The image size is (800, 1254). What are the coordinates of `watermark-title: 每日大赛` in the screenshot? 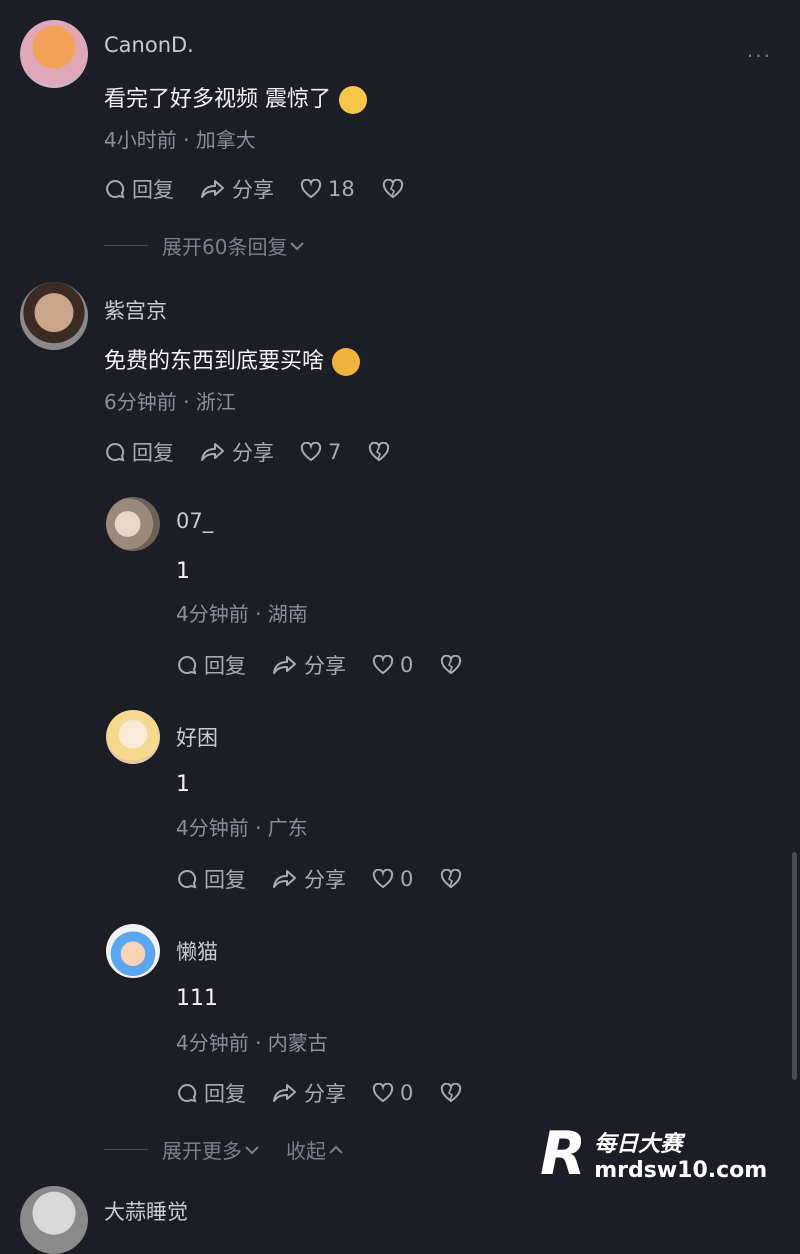 It's located at (638, 1144).